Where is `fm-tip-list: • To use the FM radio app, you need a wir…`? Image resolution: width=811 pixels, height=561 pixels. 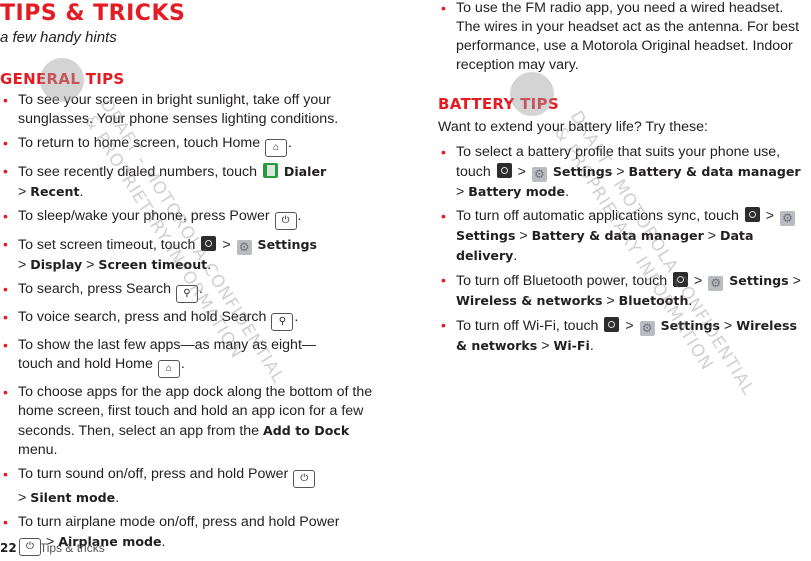 fm-tip-list: • To use the FM radio app, you need a wir… is located at coordinates (624, 40).